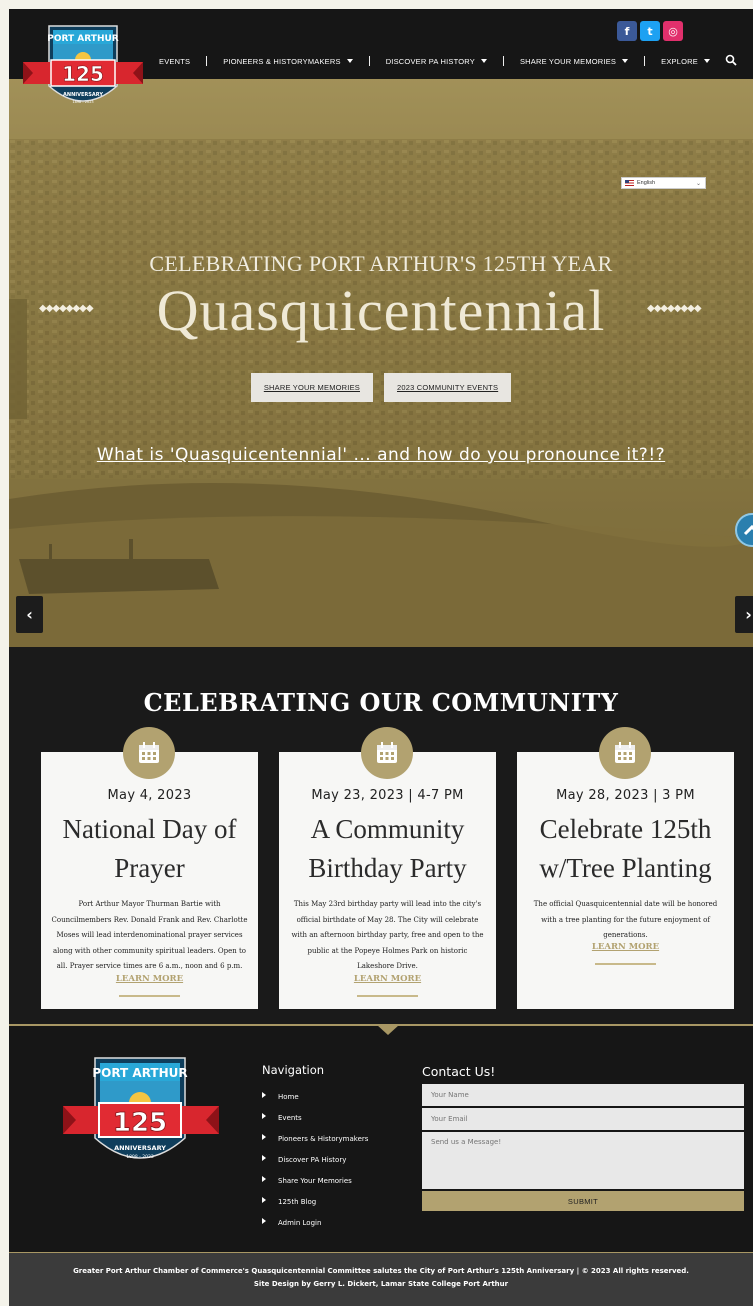  I want to click on logo-top-text: PORT ARTHUR, so click(83, 39).